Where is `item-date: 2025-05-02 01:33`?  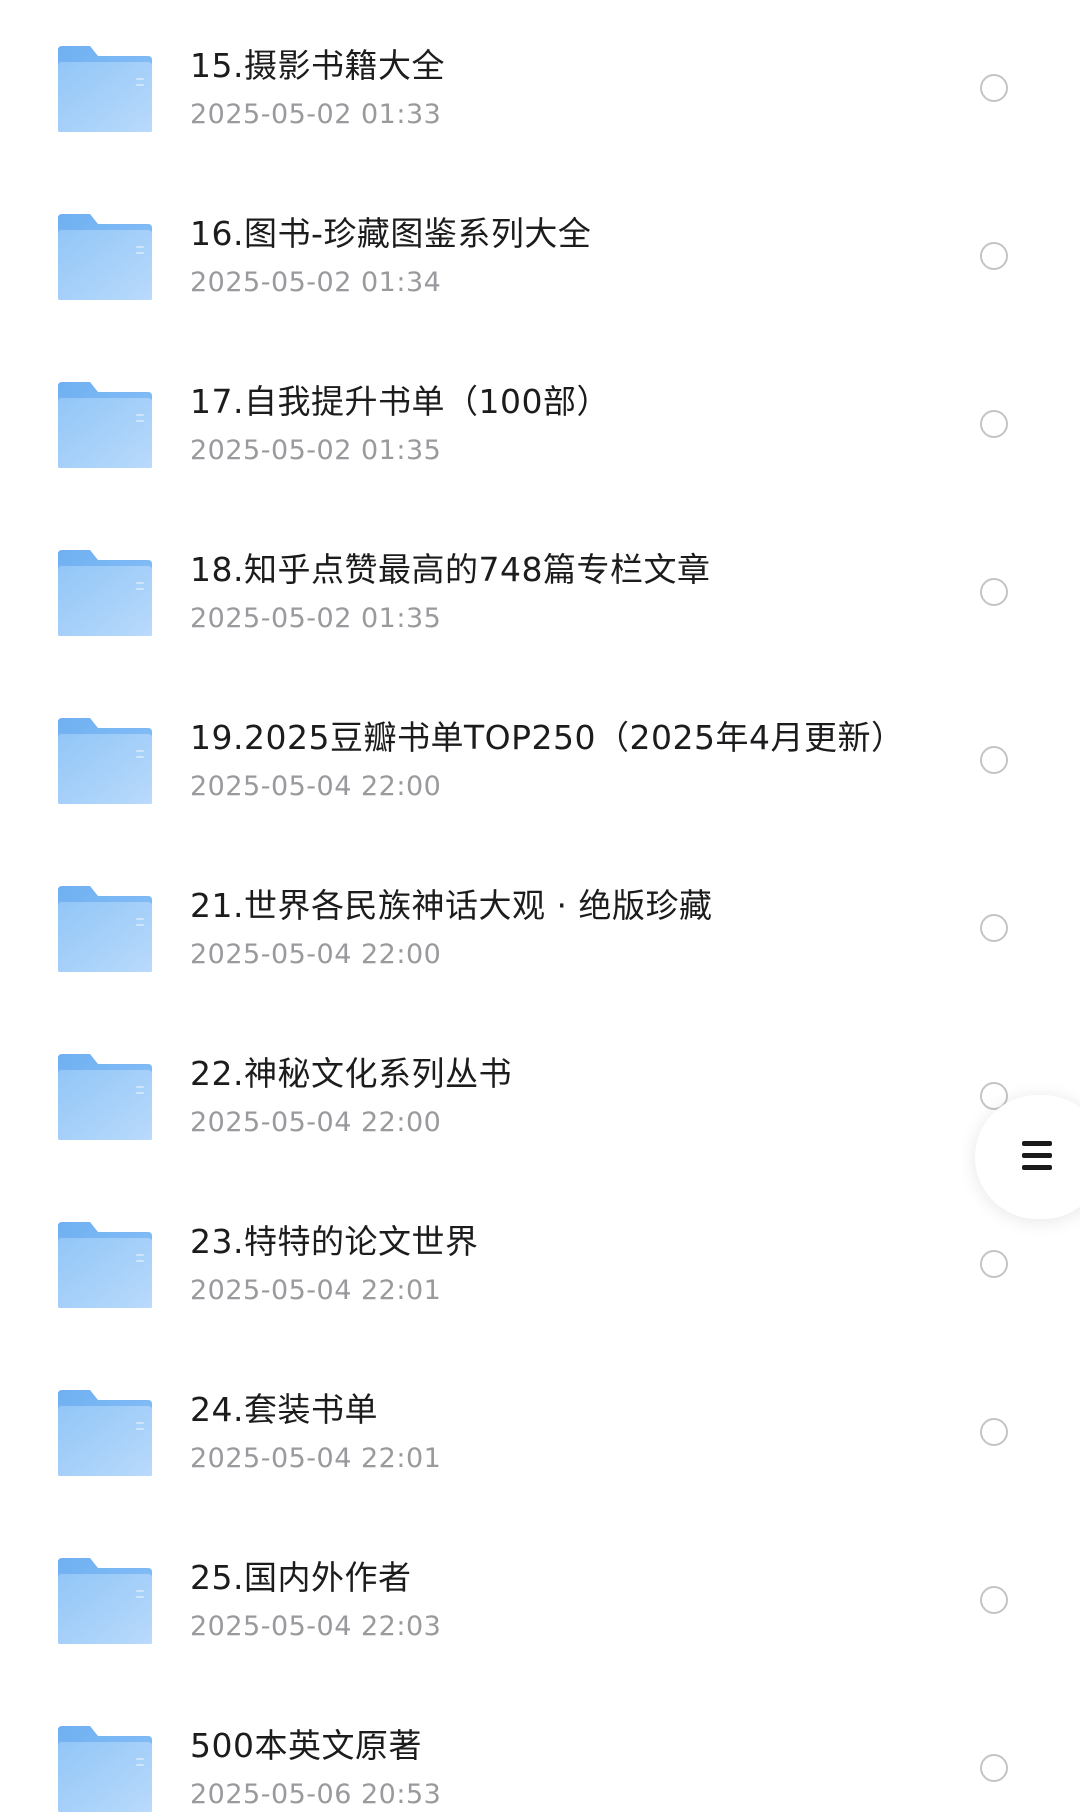 item-date: 2025-05-02 01:33 is located at coordinates (316, 114).